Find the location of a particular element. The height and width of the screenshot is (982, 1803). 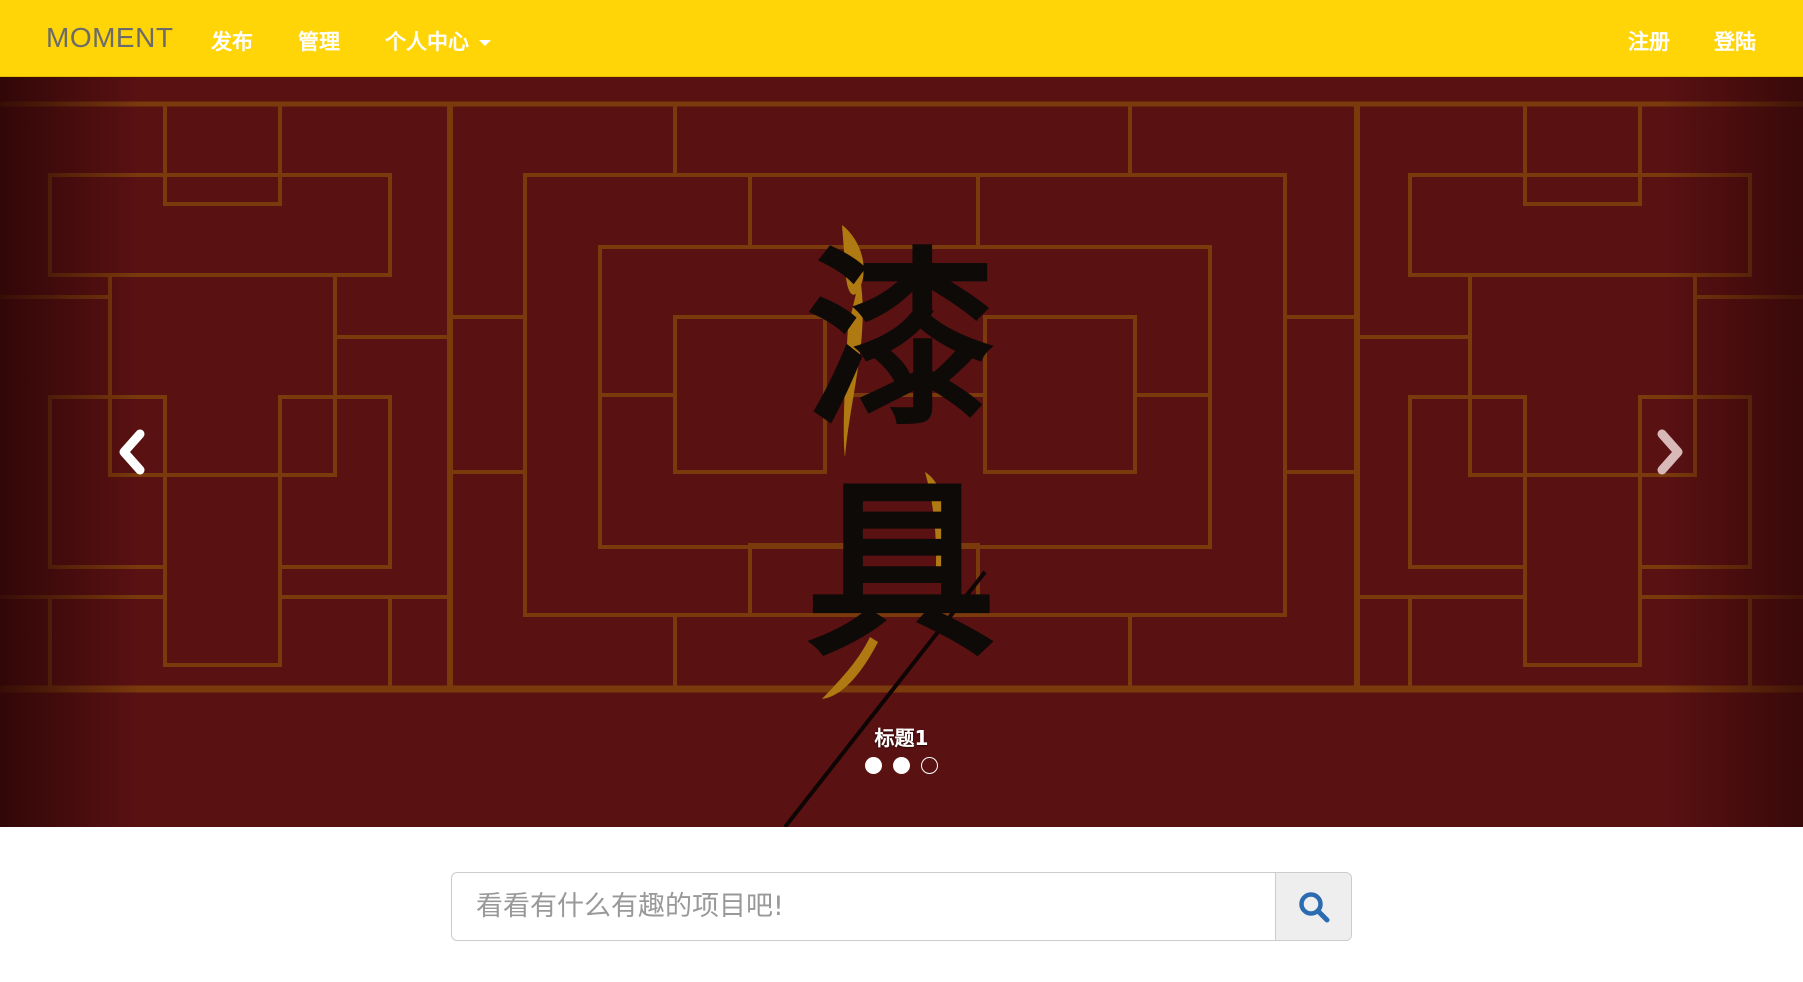

artwork-char-1: 漆 is located at coordinates (901, 340).